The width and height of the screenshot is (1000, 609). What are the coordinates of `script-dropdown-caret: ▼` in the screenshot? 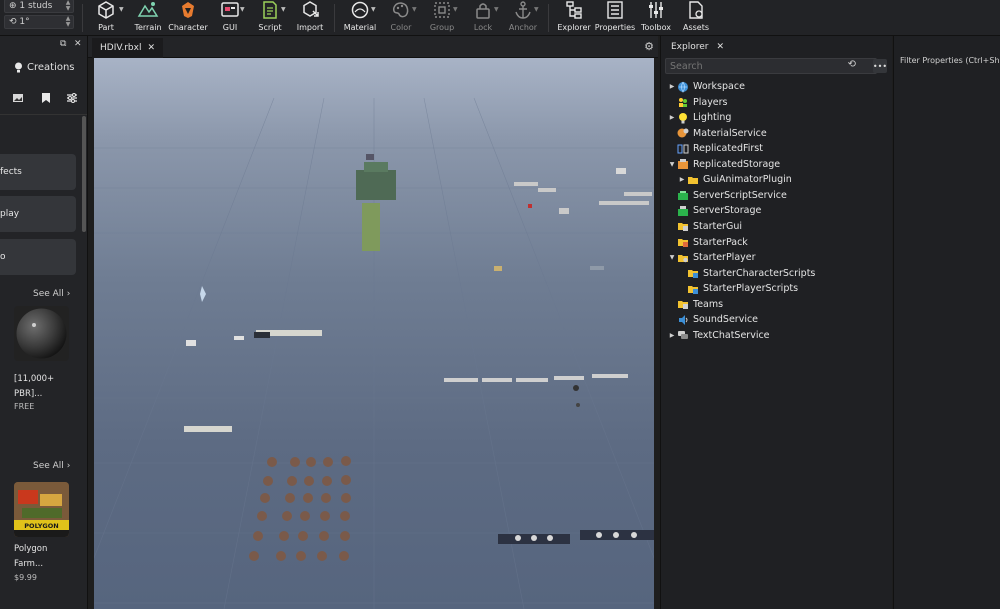 It's located at (283, 9).